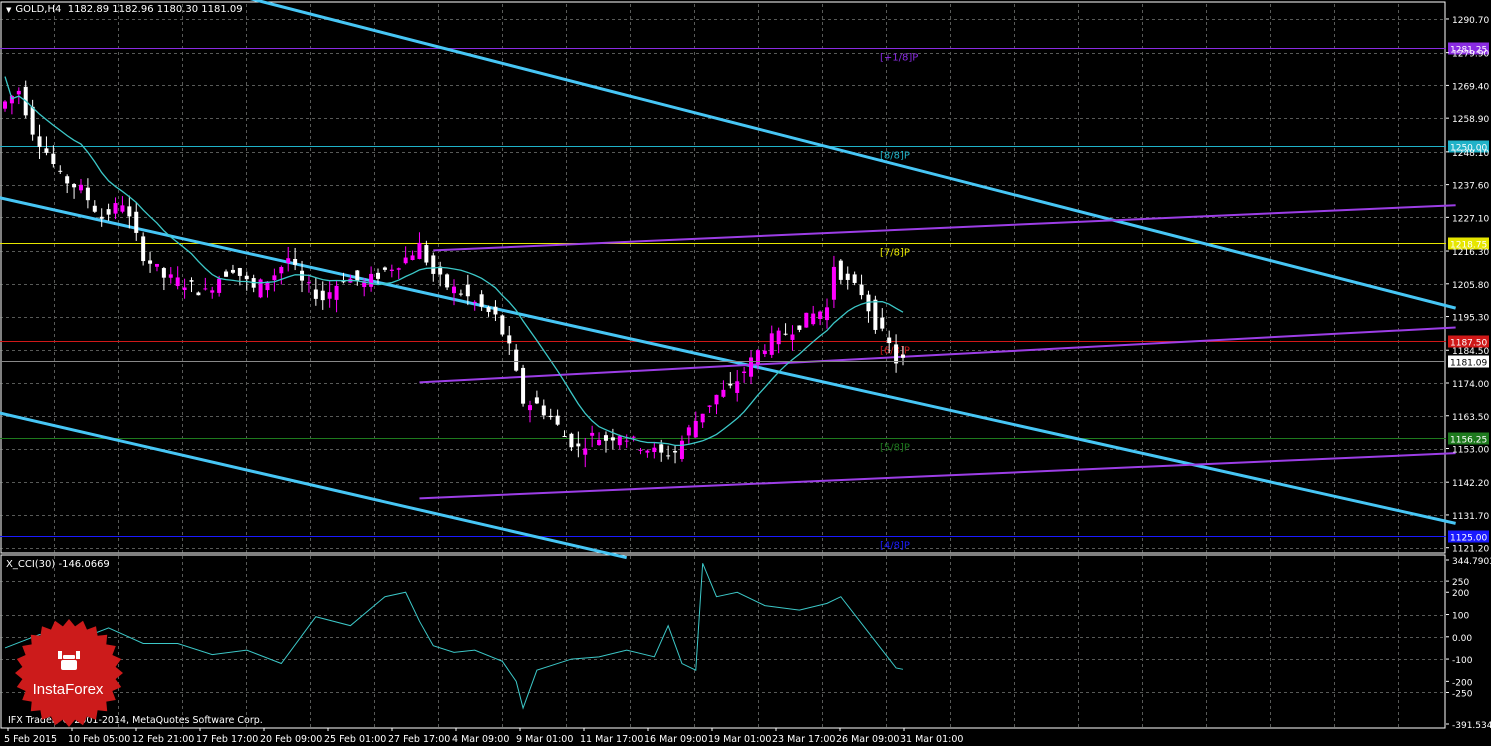  Describe the element at coordinates (1460, 617) in the screenshot. I see `cci-axis-tick-label: 100` at that location.